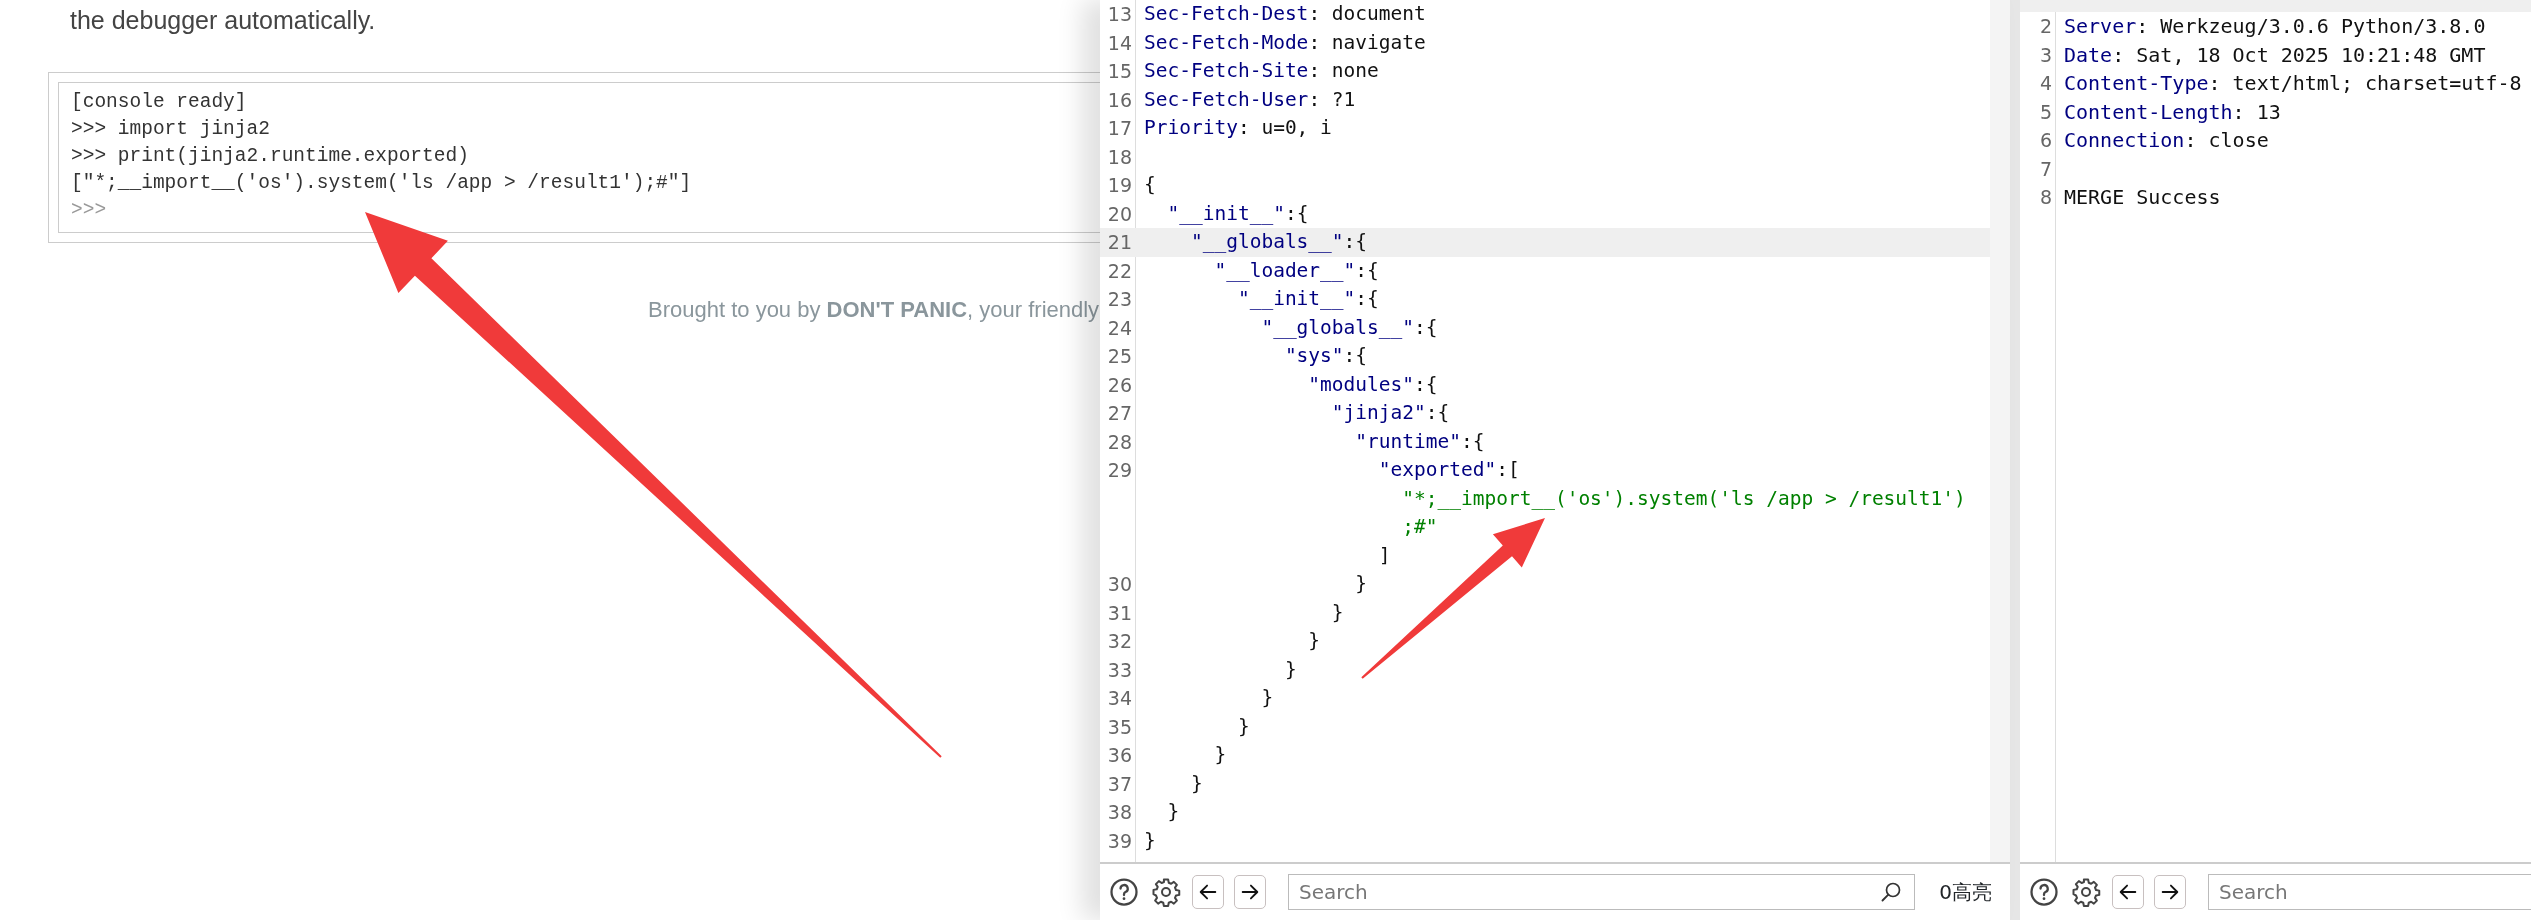 This screenshot has width=2531, height=920. Describe the element at coordinates (1284, 14) in the screenshot. I see `code-line: Sec-Fetch-Dest: document` at that location.